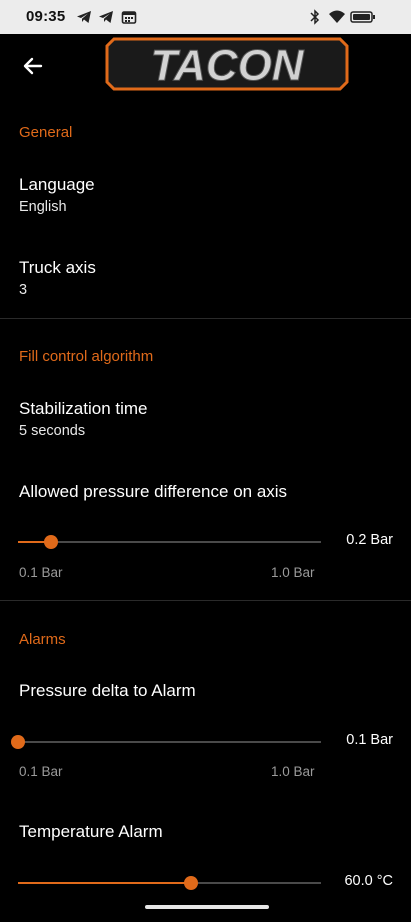 This screenshot has width=411, height=922. I want to click on setting-temperature-alarm-title: Temperature Alarm, so click(91, 831).